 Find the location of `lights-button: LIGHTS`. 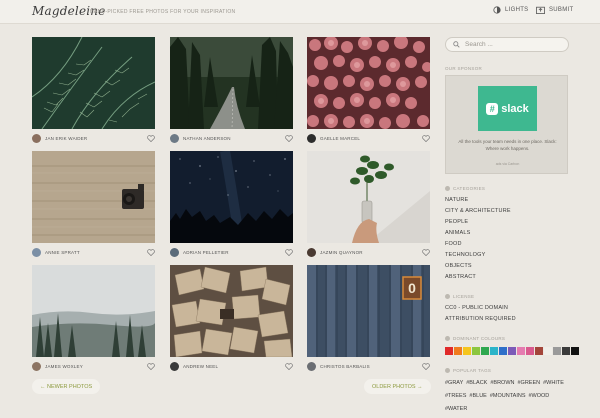

lights-button: LIGHTS is located at coordinates (510, 10).